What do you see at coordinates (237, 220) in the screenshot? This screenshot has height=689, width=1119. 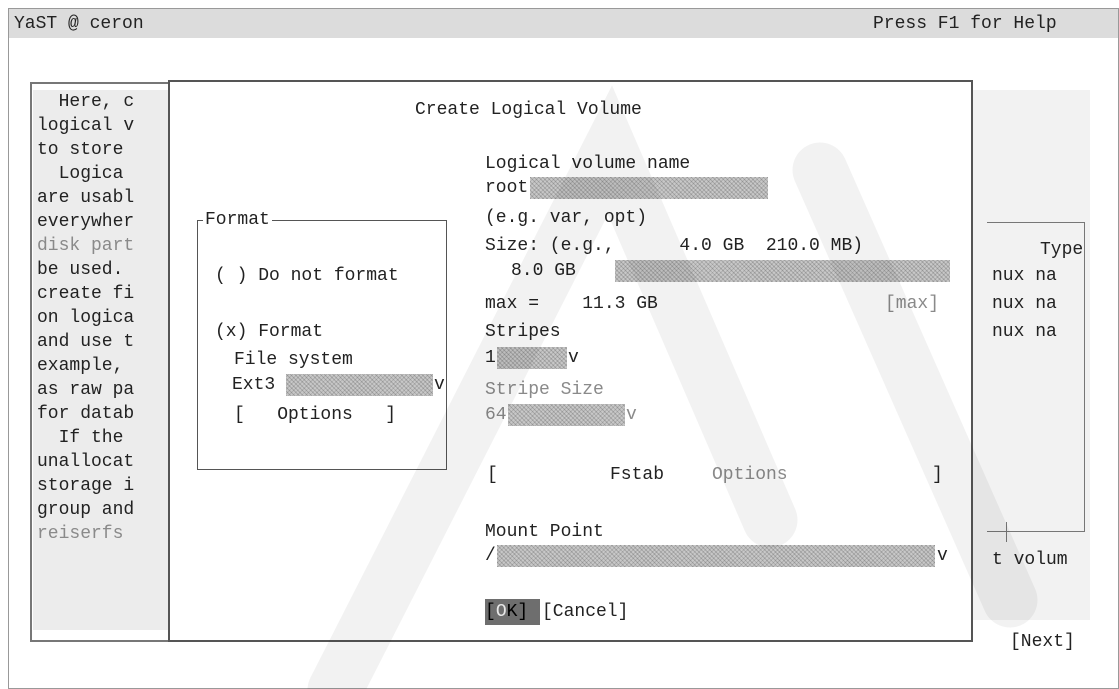 I see `format-group-title: Format` at bounding box center [237, 220].